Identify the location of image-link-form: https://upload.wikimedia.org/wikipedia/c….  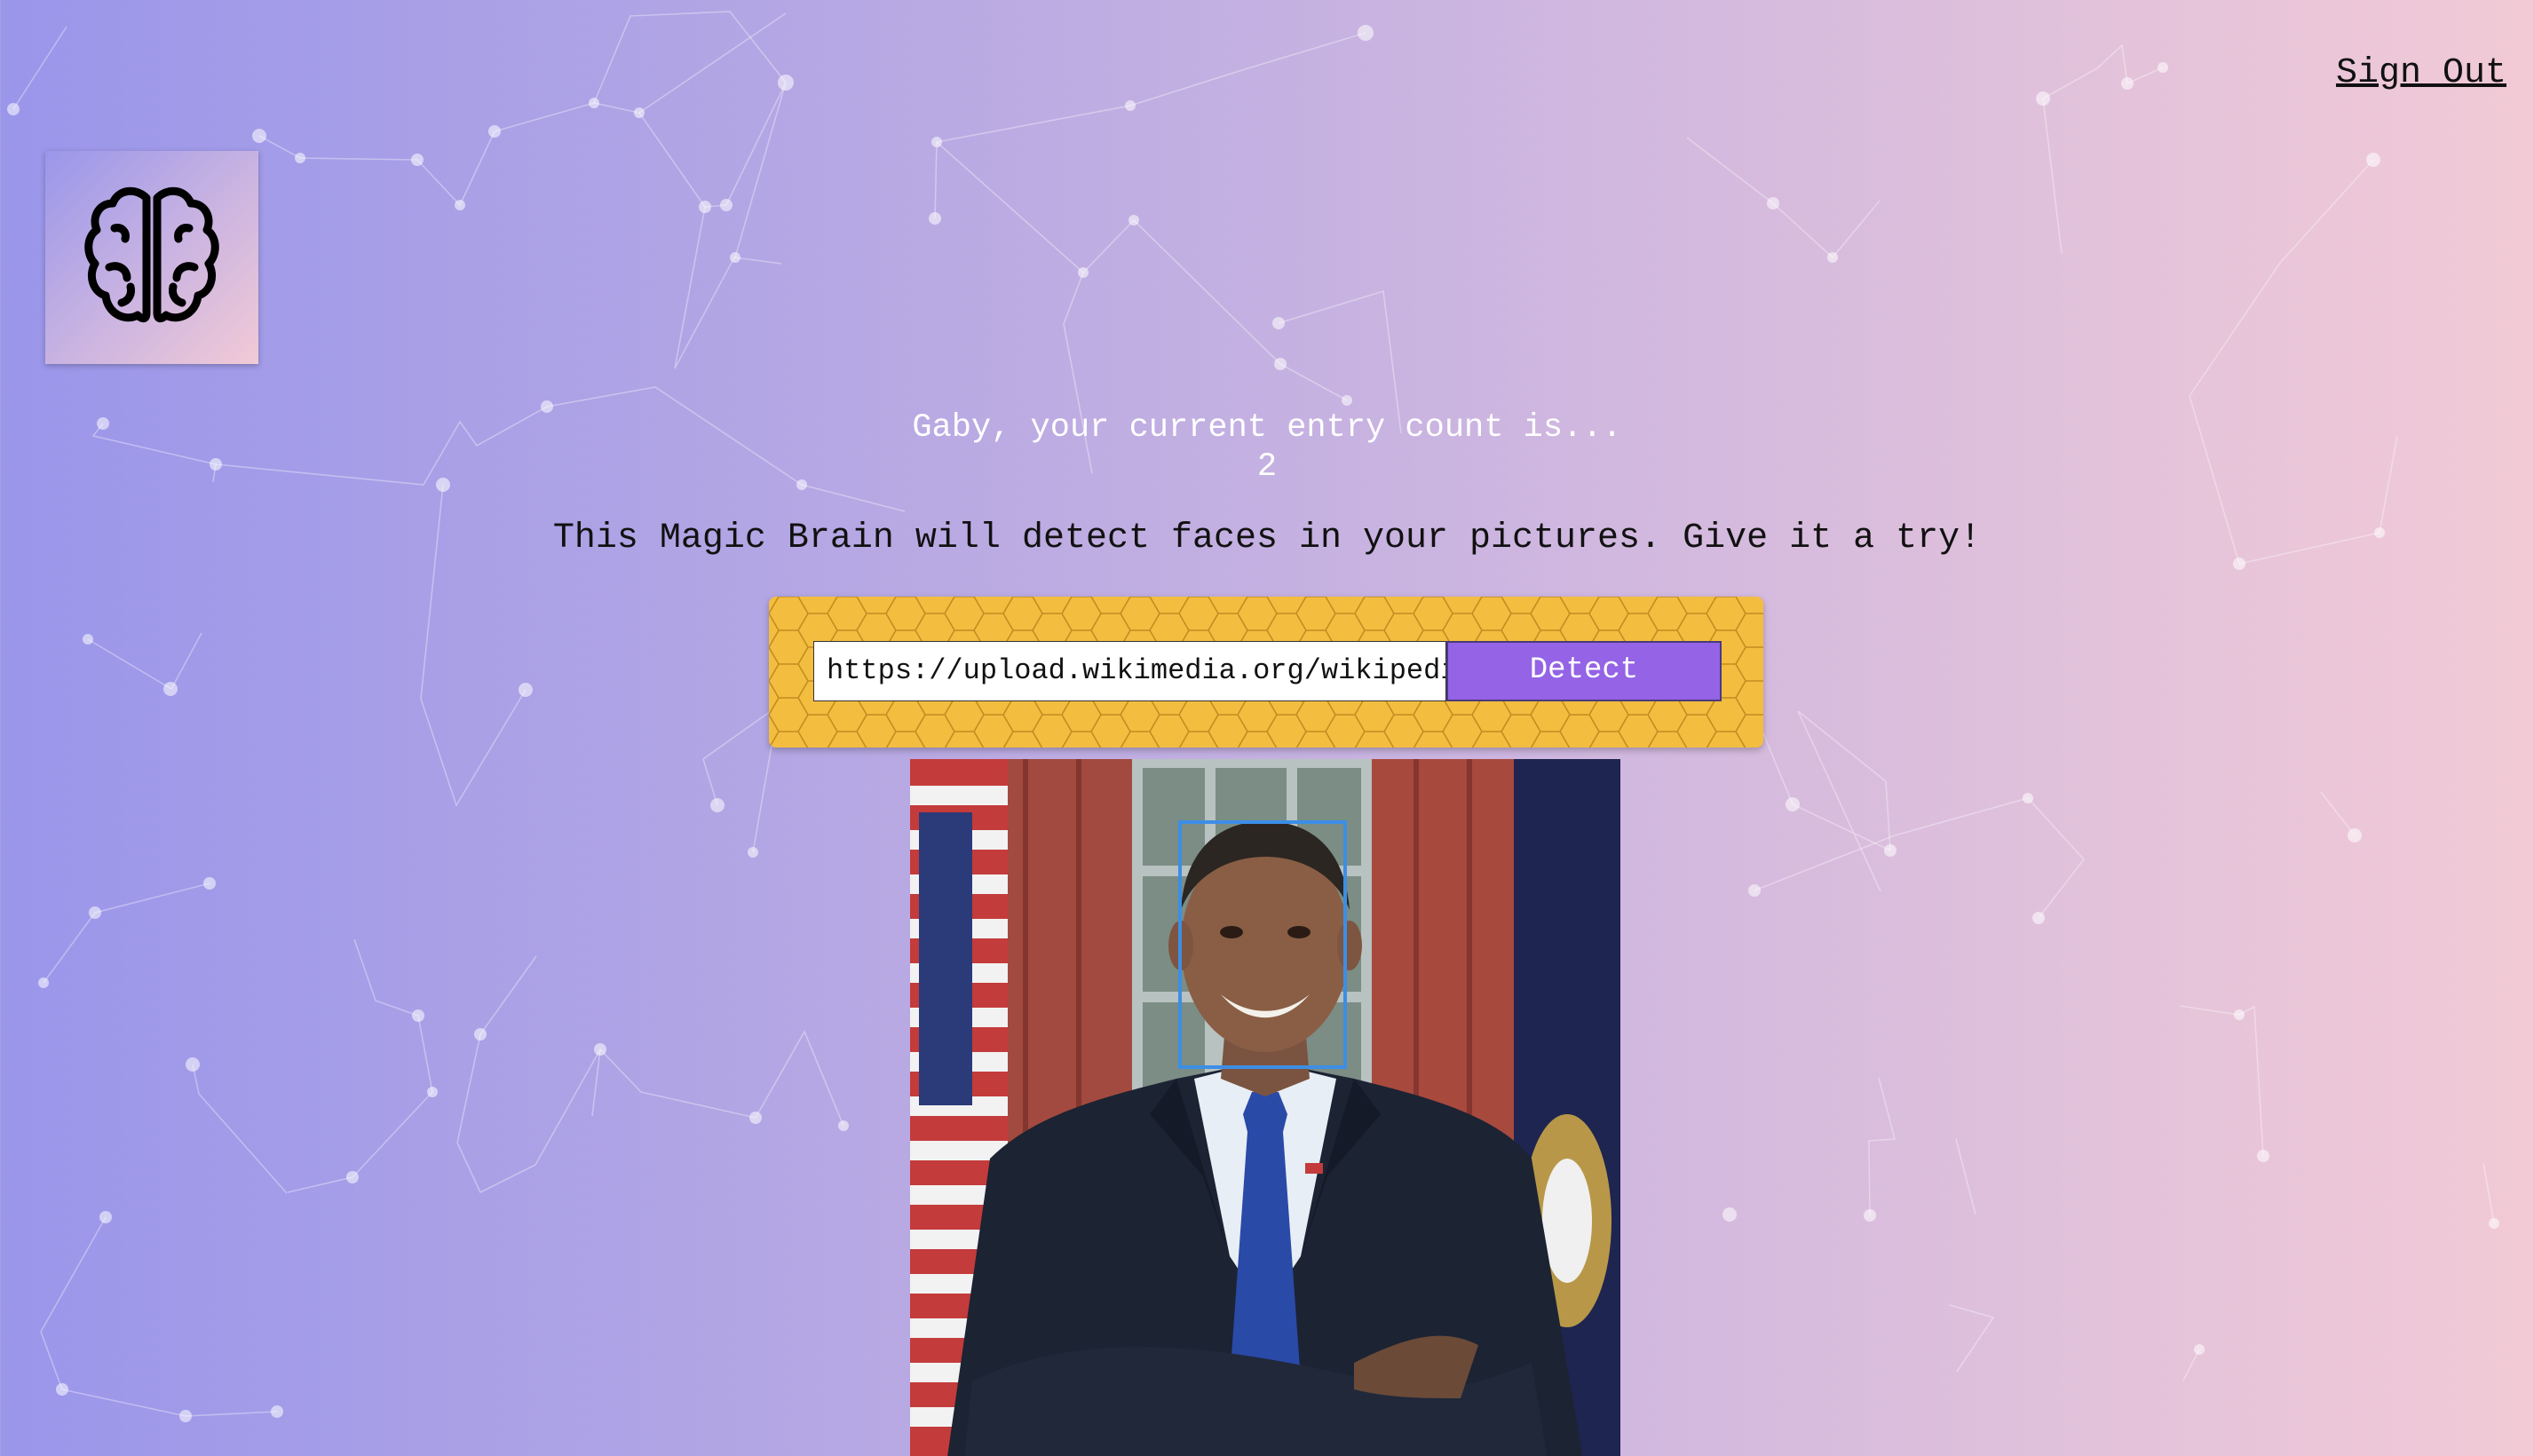
(1266, 672).